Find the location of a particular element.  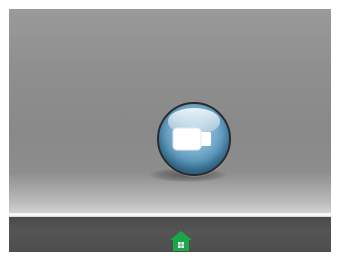

plug-icon is located at coordinates (191, 139).